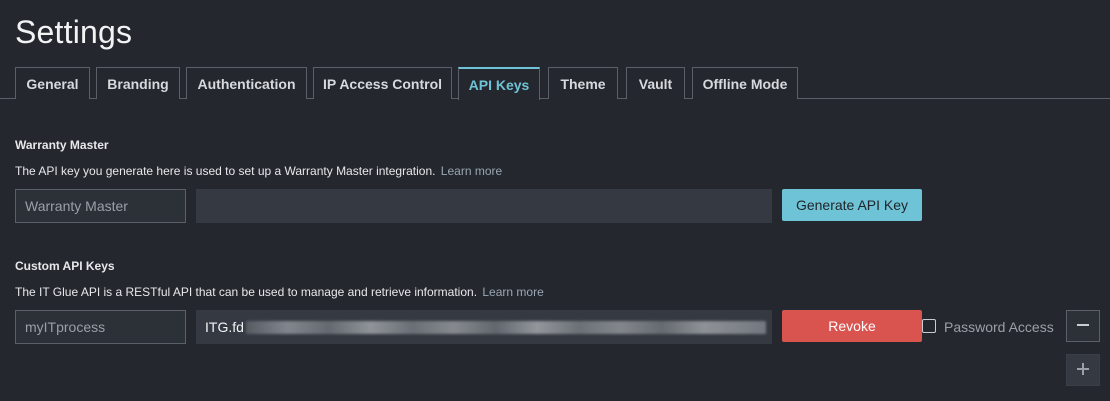 The image size is (1110, 401). Describe the element at coordinates (929, 326) in the screenshot. I see `password-access-checkbox` at that location.